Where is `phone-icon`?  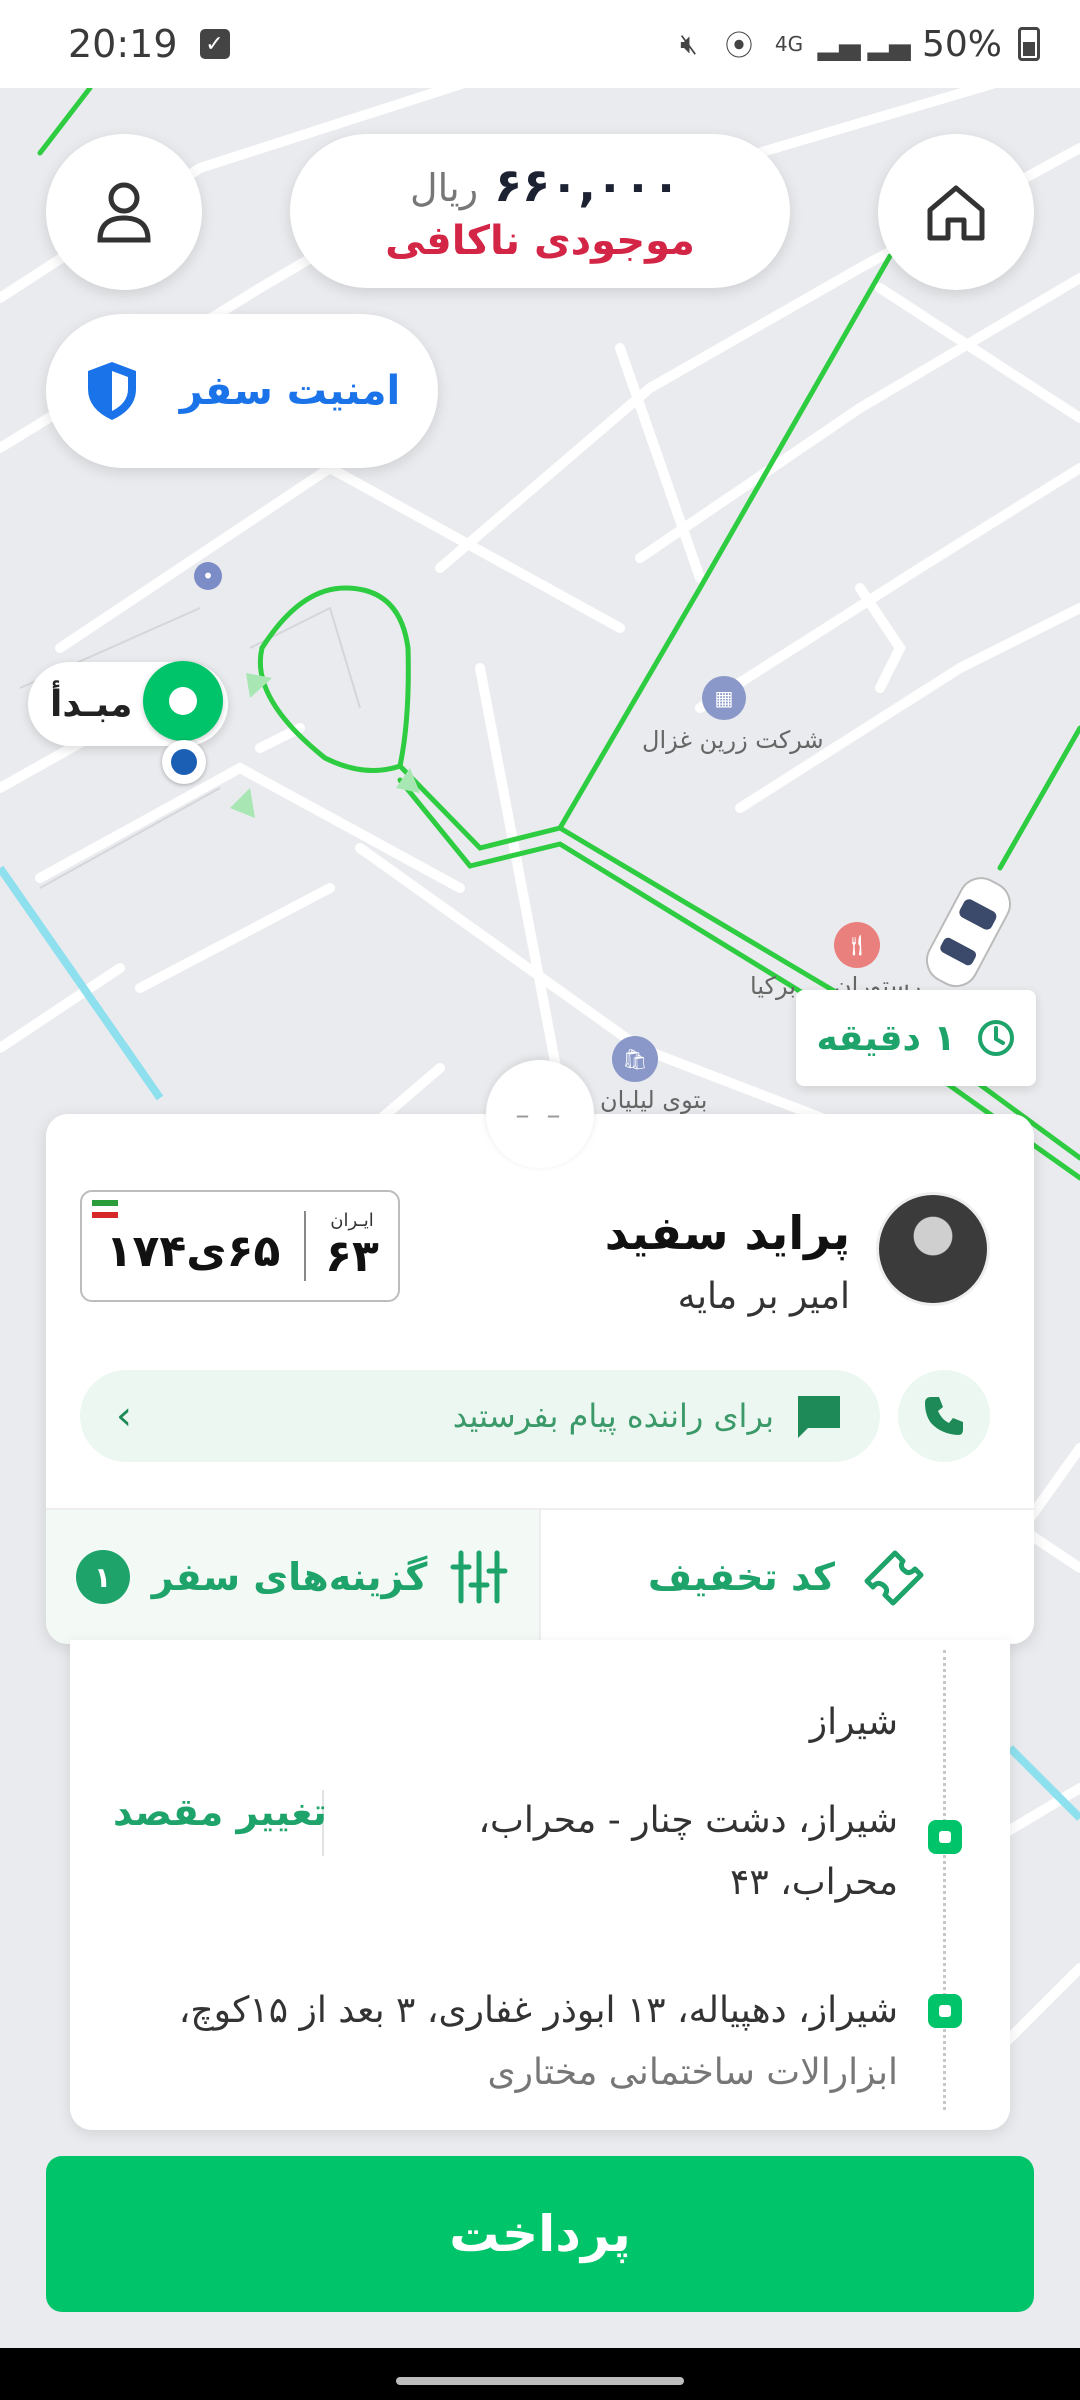
phone-icon is located at coordinates (944, 1416).